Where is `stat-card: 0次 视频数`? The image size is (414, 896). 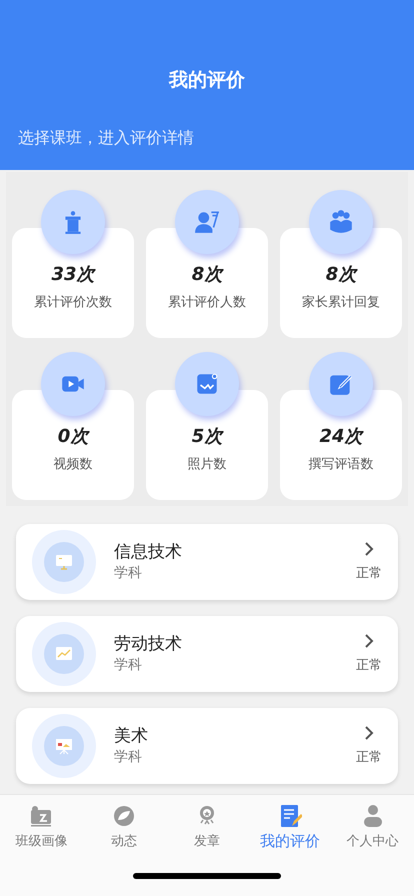
stat-card: 0次 视频数 is located at coordinates (73, 426).